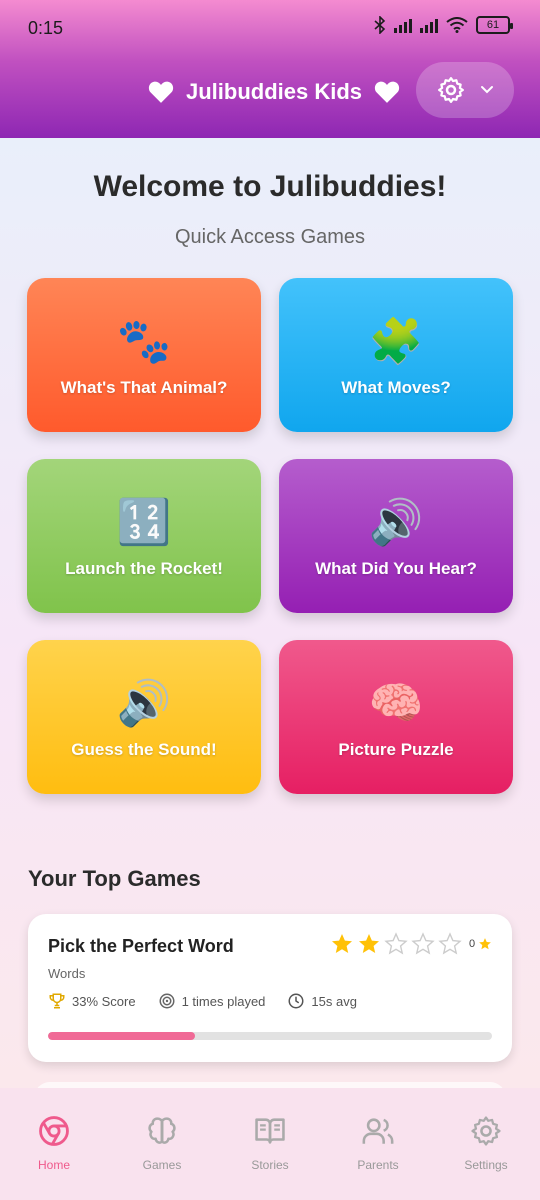 This screenshot has width=540, height=1200. What do you see at coordinates (270, 28) in the screenshot?
I see `status-bar: 0:15 61` at bounding box center [270, 28].